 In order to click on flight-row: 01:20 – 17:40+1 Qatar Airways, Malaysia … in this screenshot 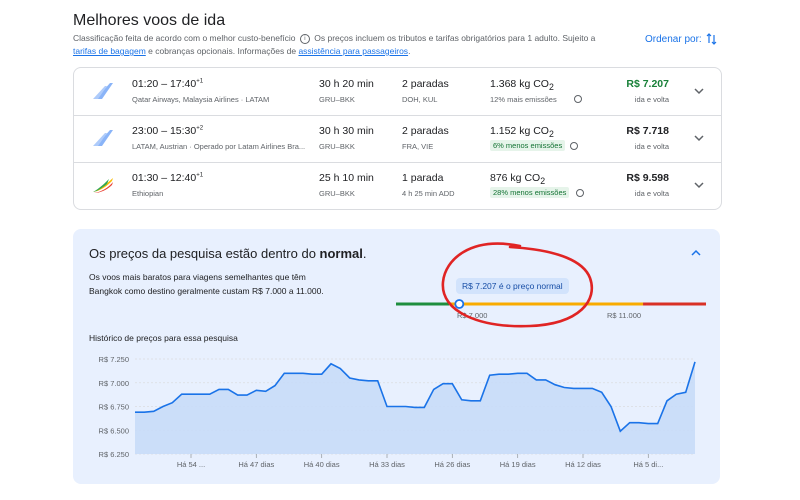, I will do `click(397, 92)`.